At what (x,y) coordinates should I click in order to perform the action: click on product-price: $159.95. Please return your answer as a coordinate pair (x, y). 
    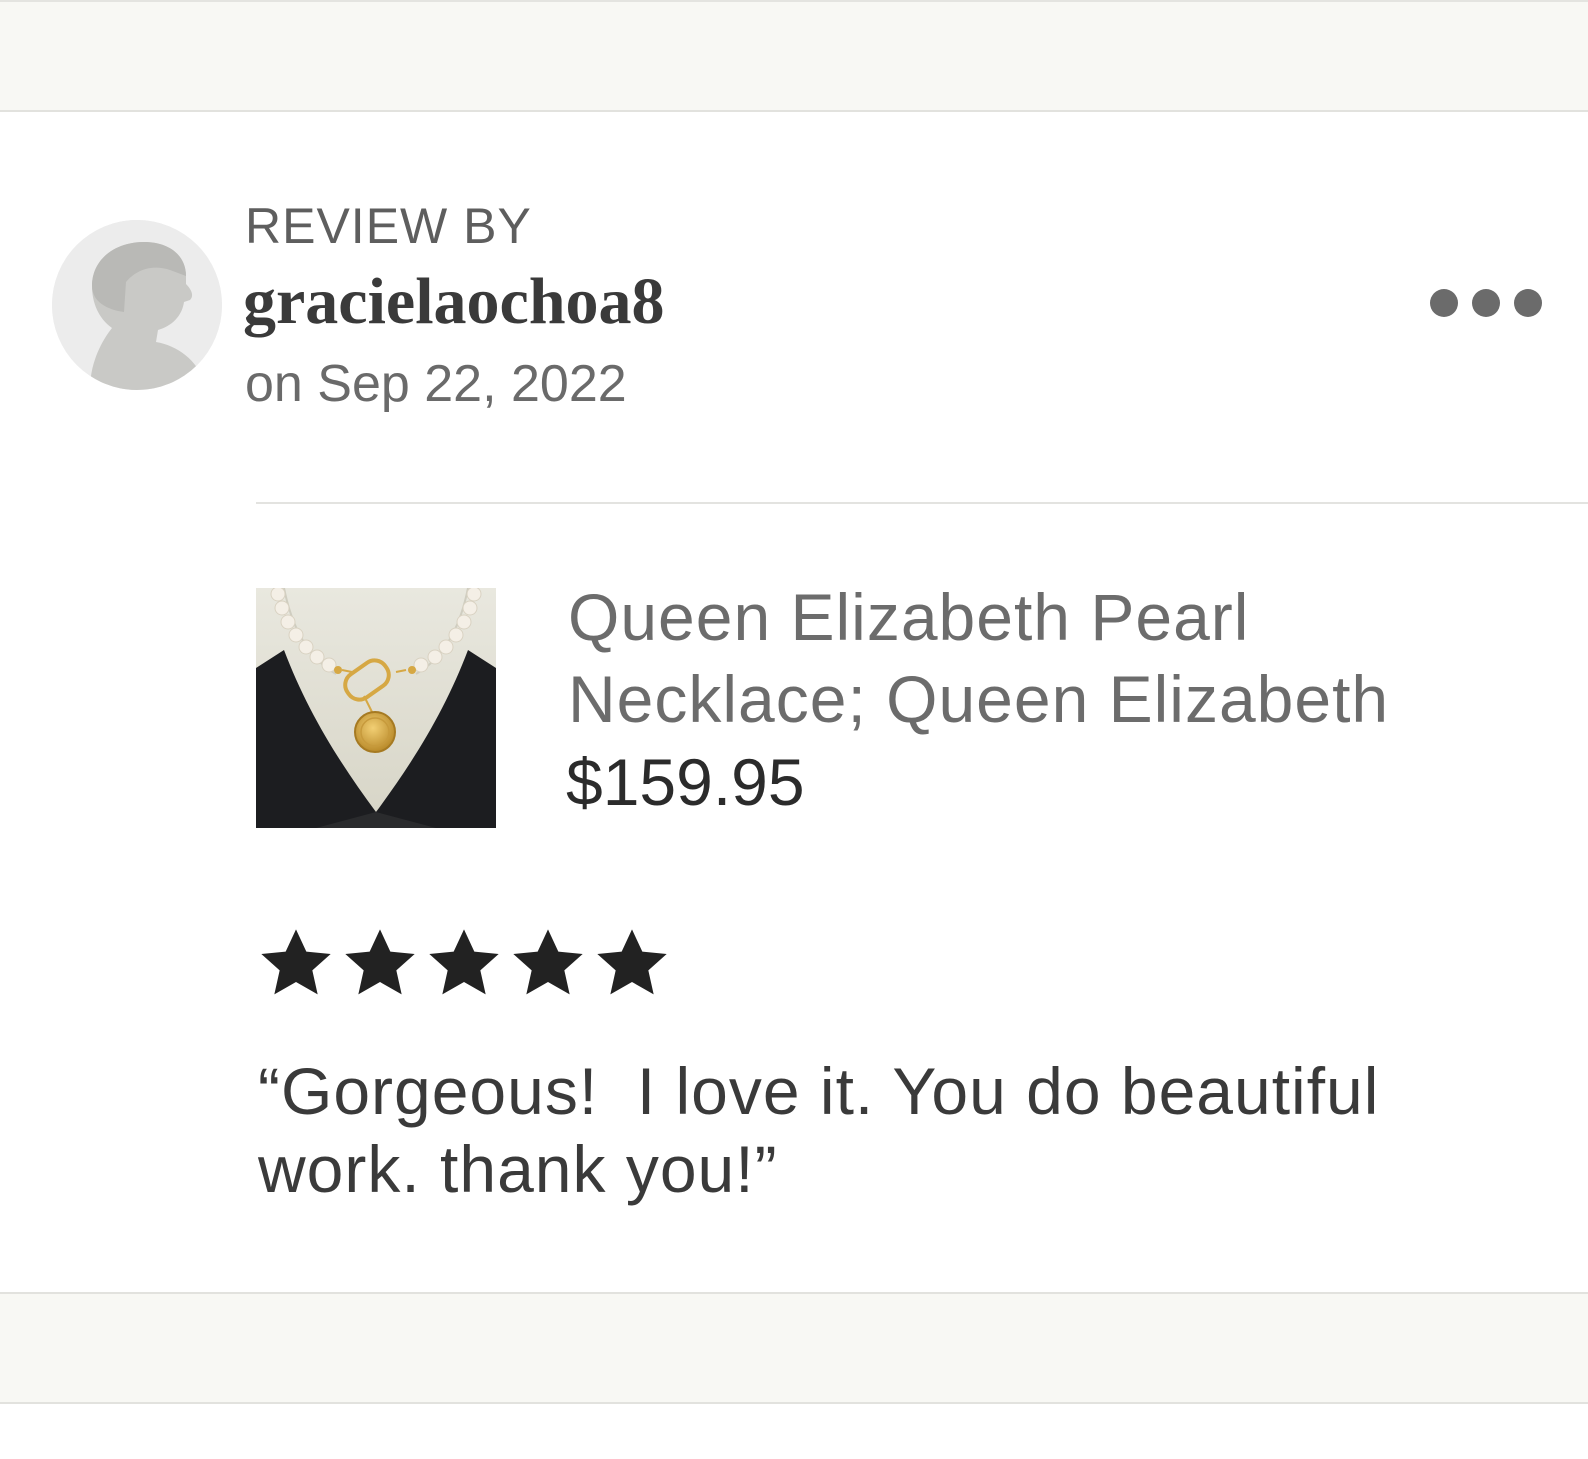
    Looking at the image, I should click on (685, 782).